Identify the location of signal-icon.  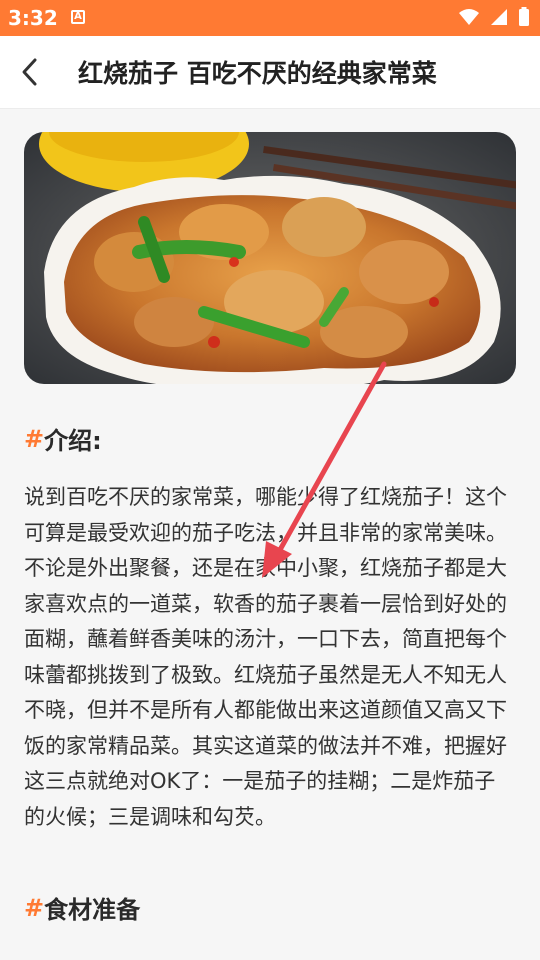
(499, 17).